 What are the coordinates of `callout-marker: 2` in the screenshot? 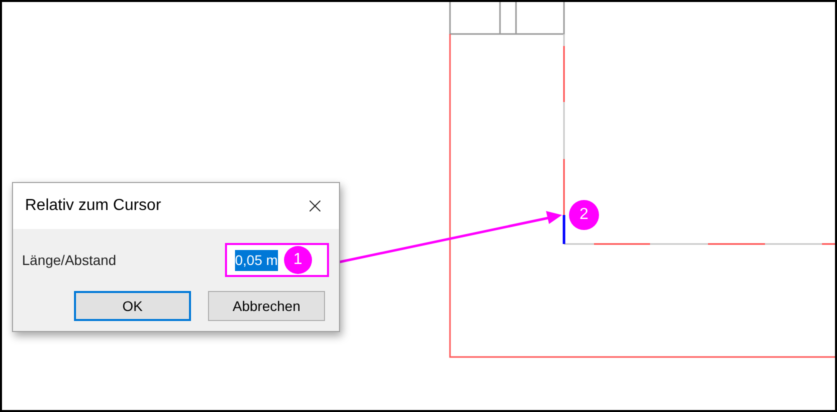 It's located at (584, 215).